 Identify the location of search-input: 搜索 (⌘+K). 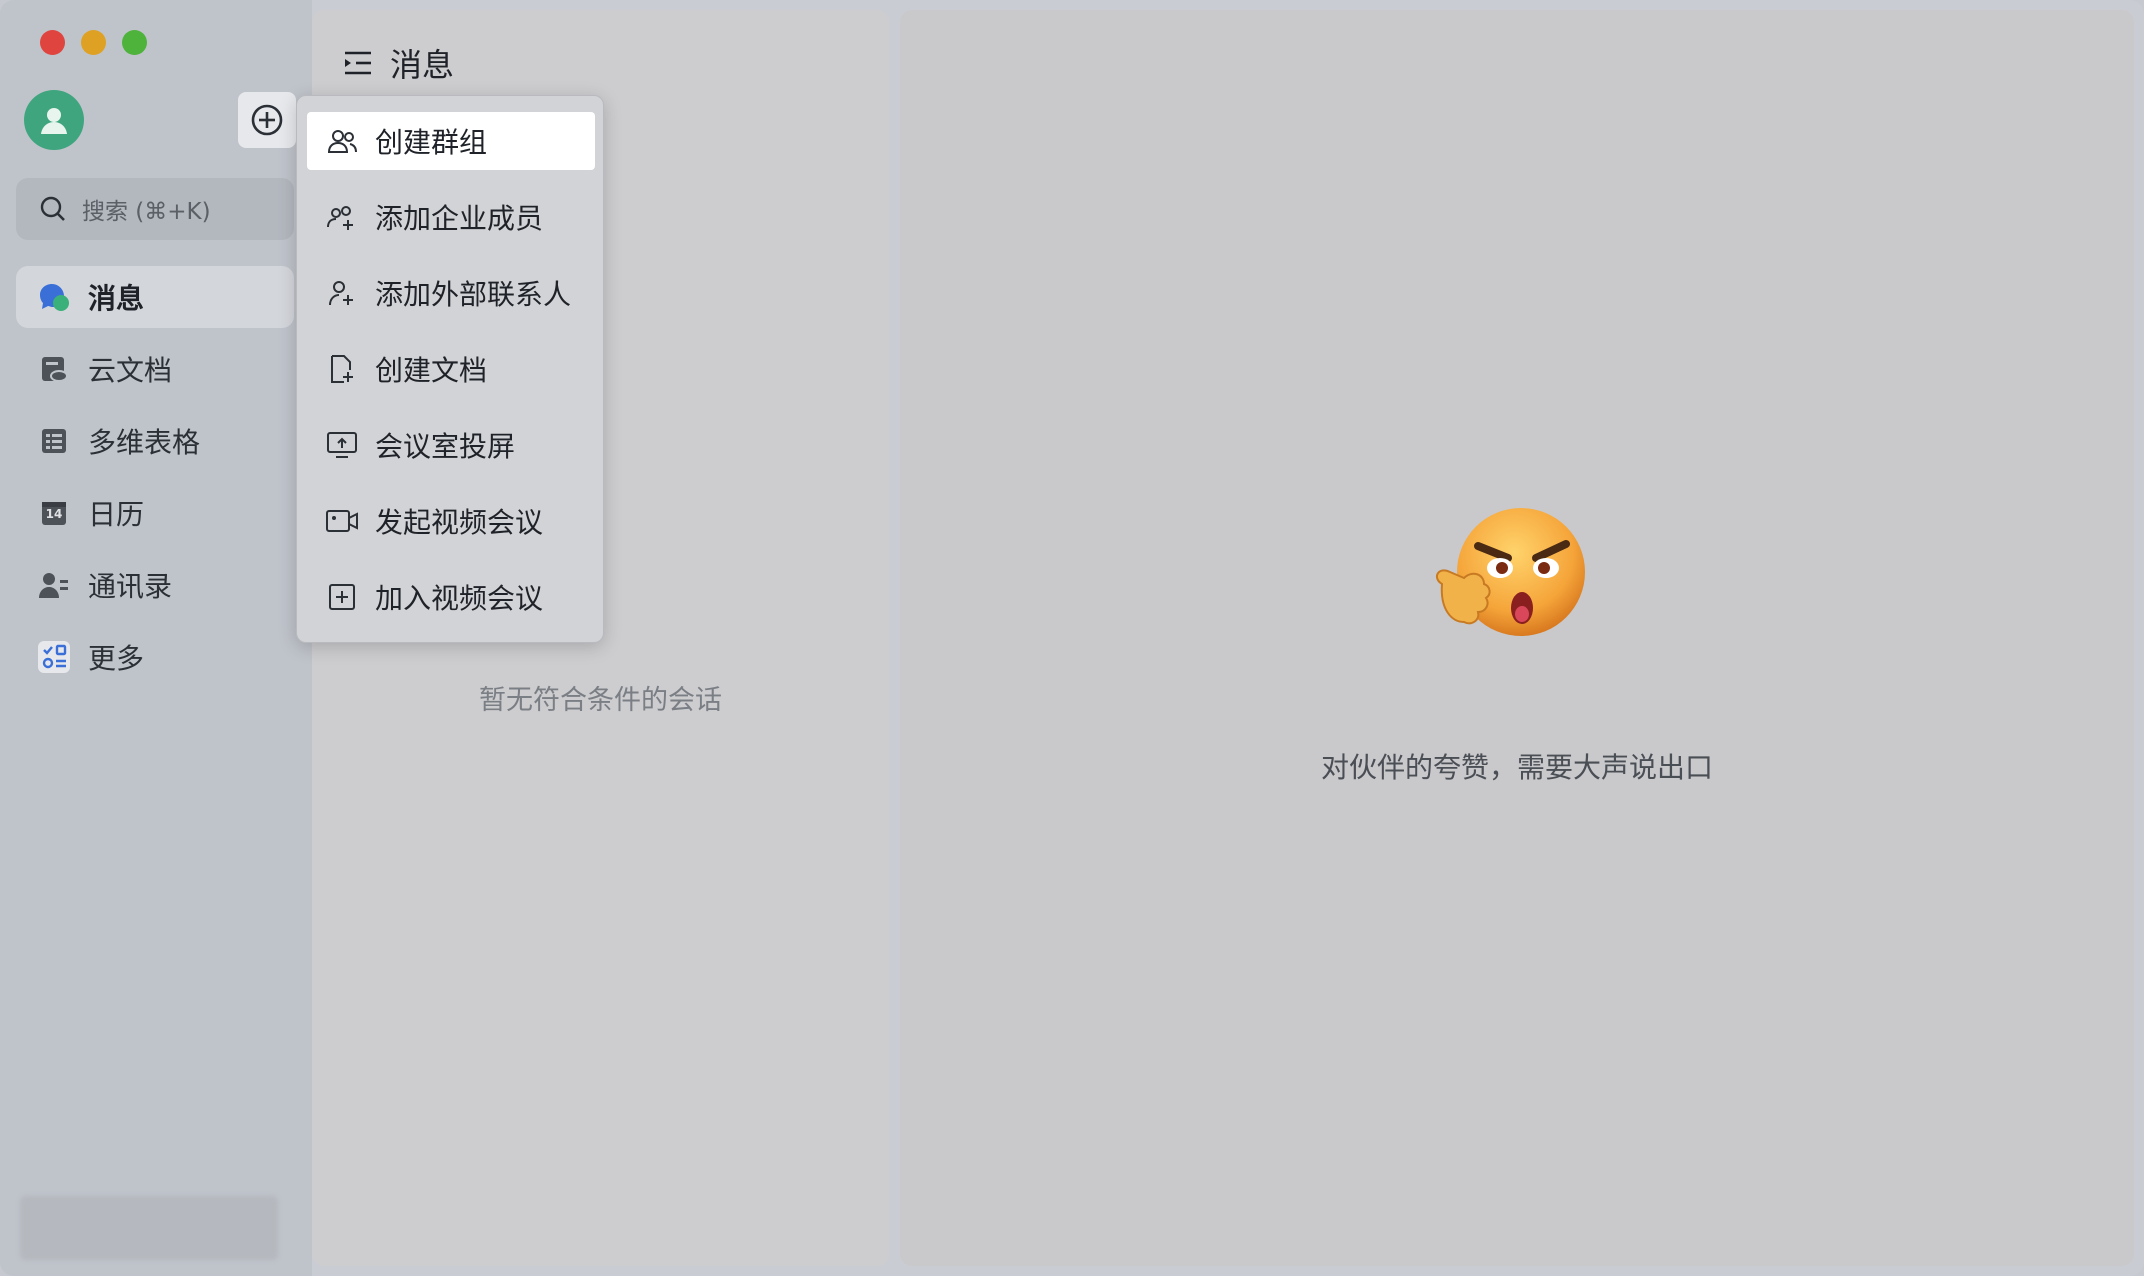
(155, 209).